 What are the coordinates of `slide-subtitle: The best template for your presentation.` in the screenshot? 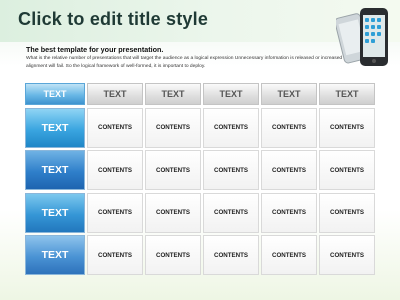 It's located at (94, 49).